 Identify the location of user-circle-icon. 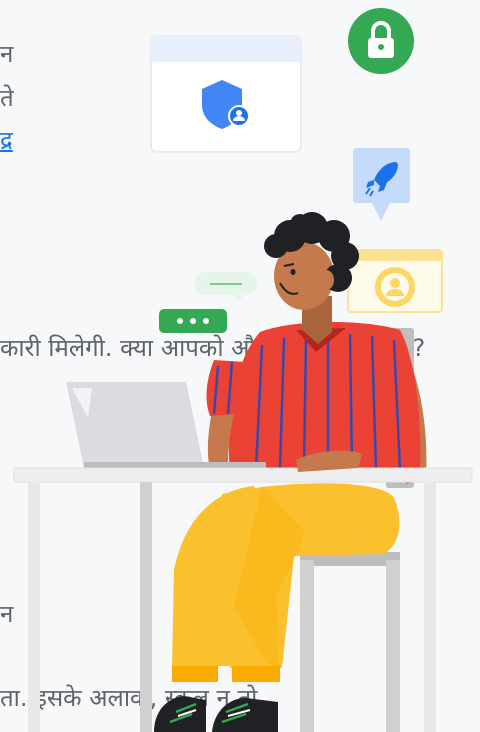
(395, 287).